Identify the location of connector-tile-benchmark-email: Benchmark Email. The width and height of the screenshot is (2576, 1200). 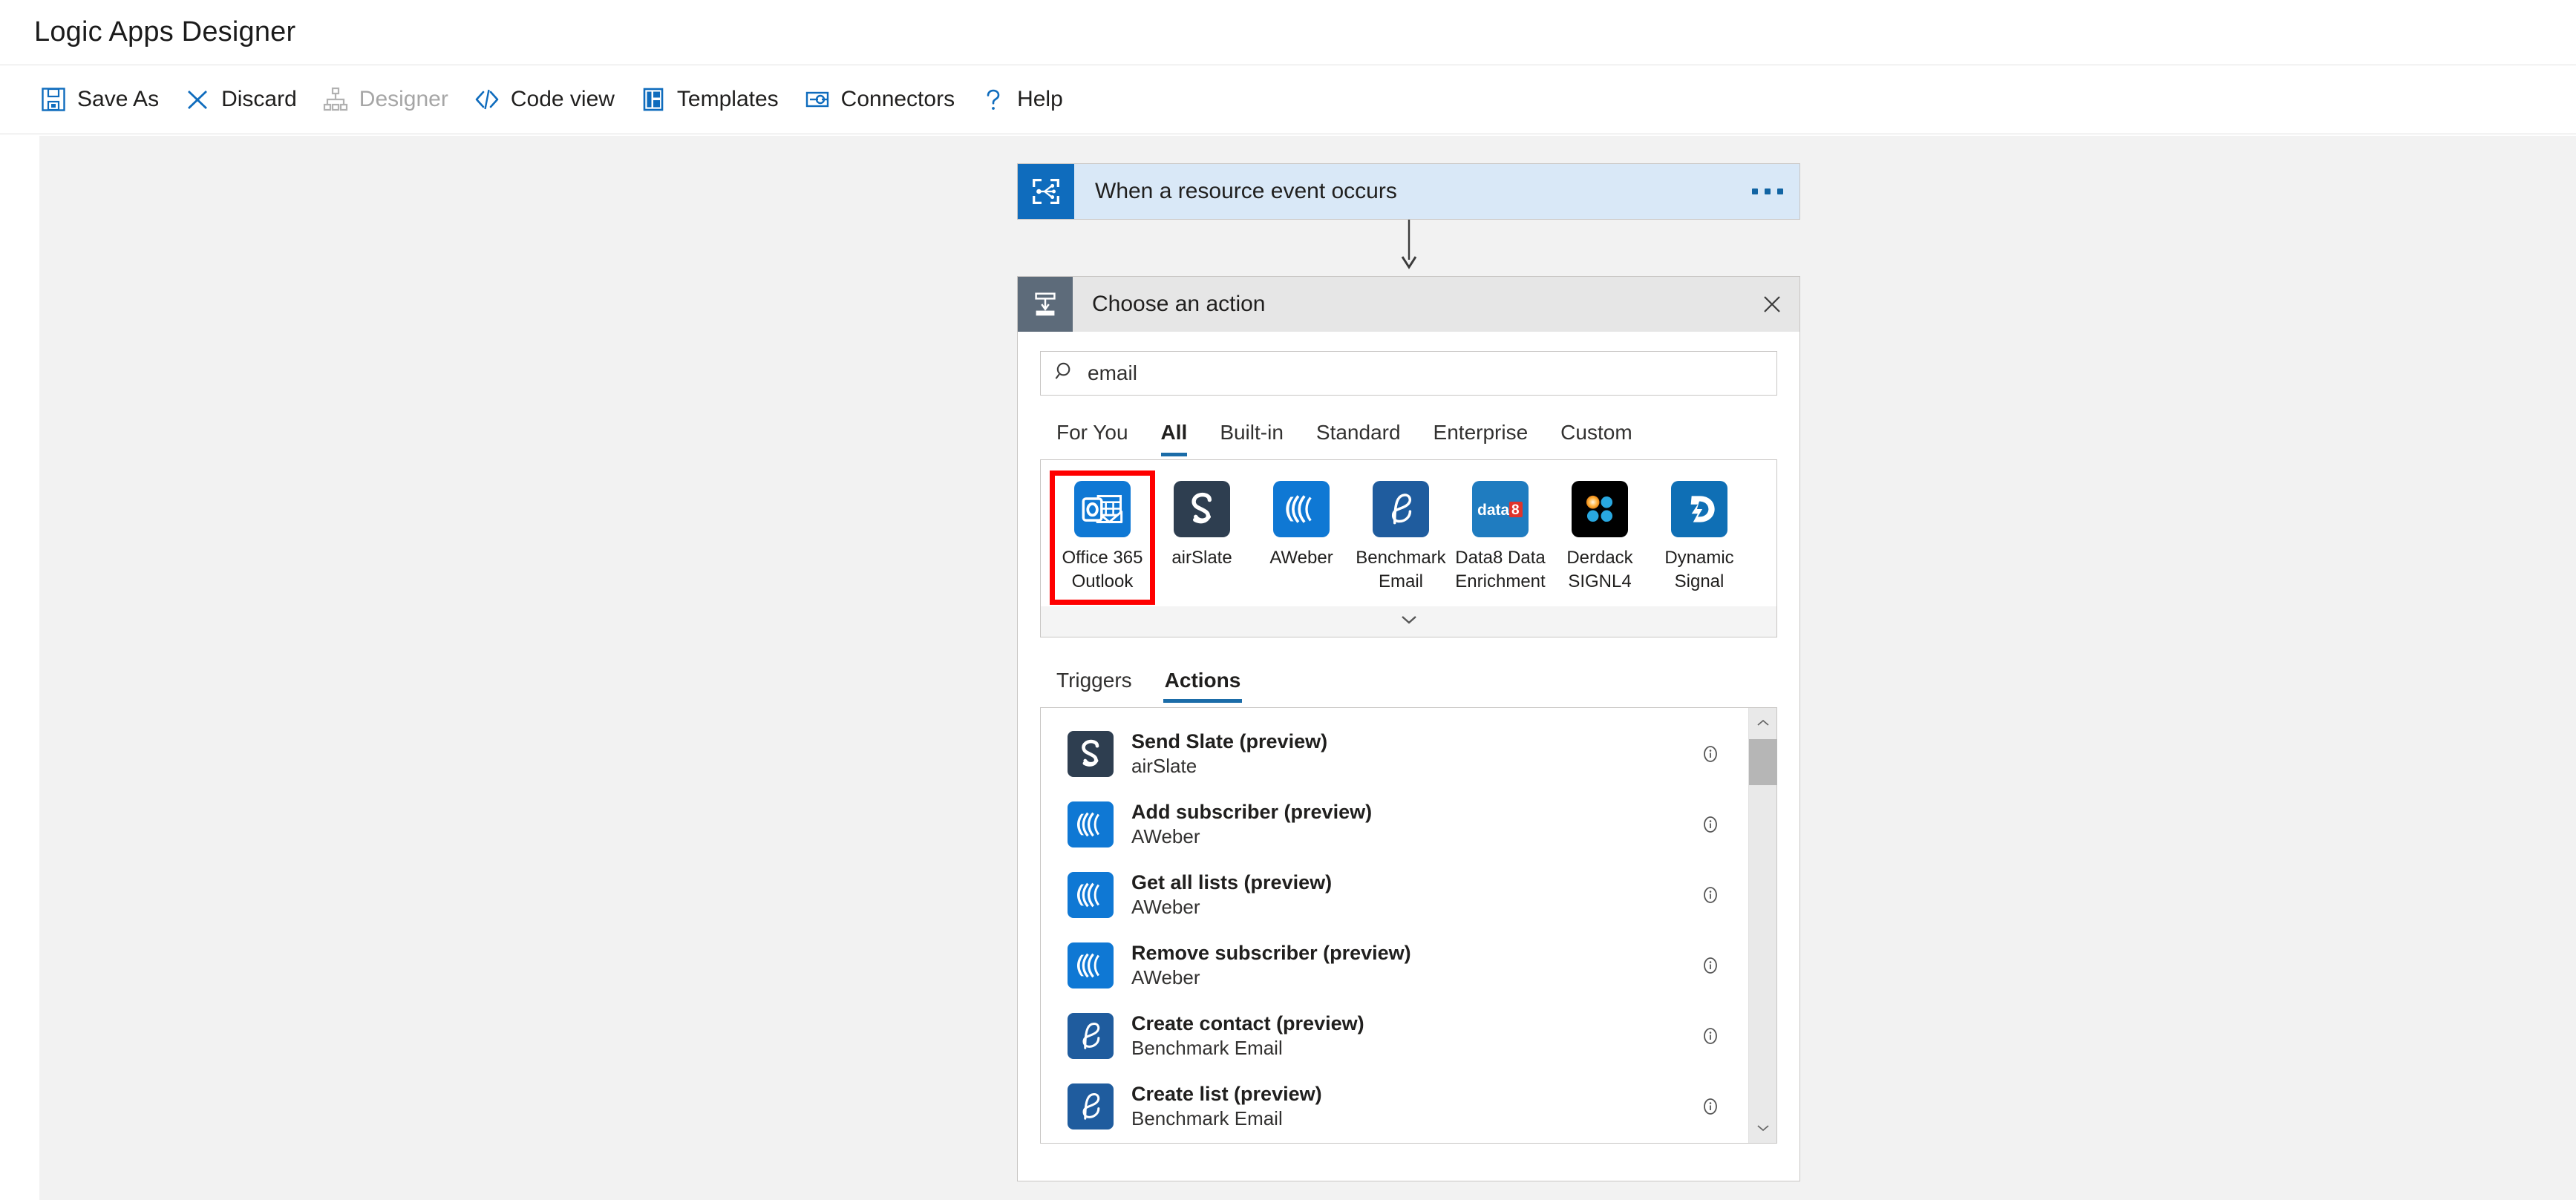
(1401, 537).